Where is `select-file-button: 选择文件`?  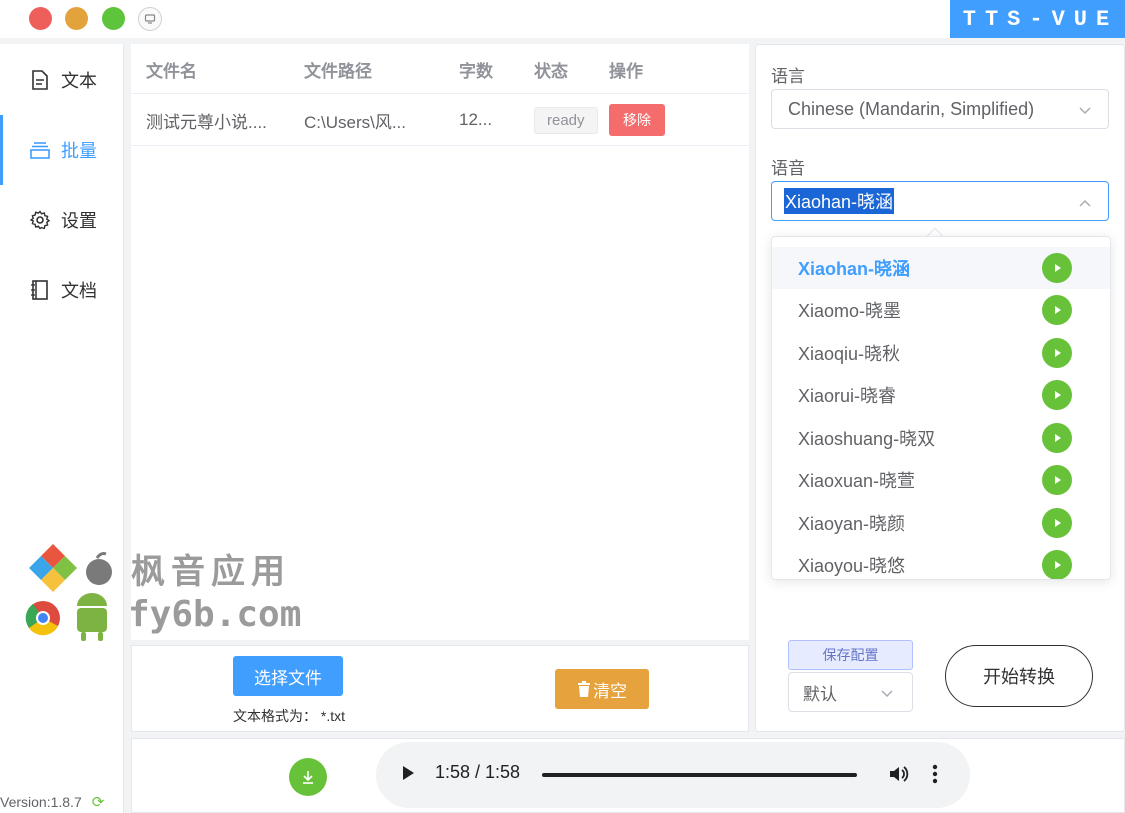
select-file-button: 选择文件 is located at coordinates (288, 676).